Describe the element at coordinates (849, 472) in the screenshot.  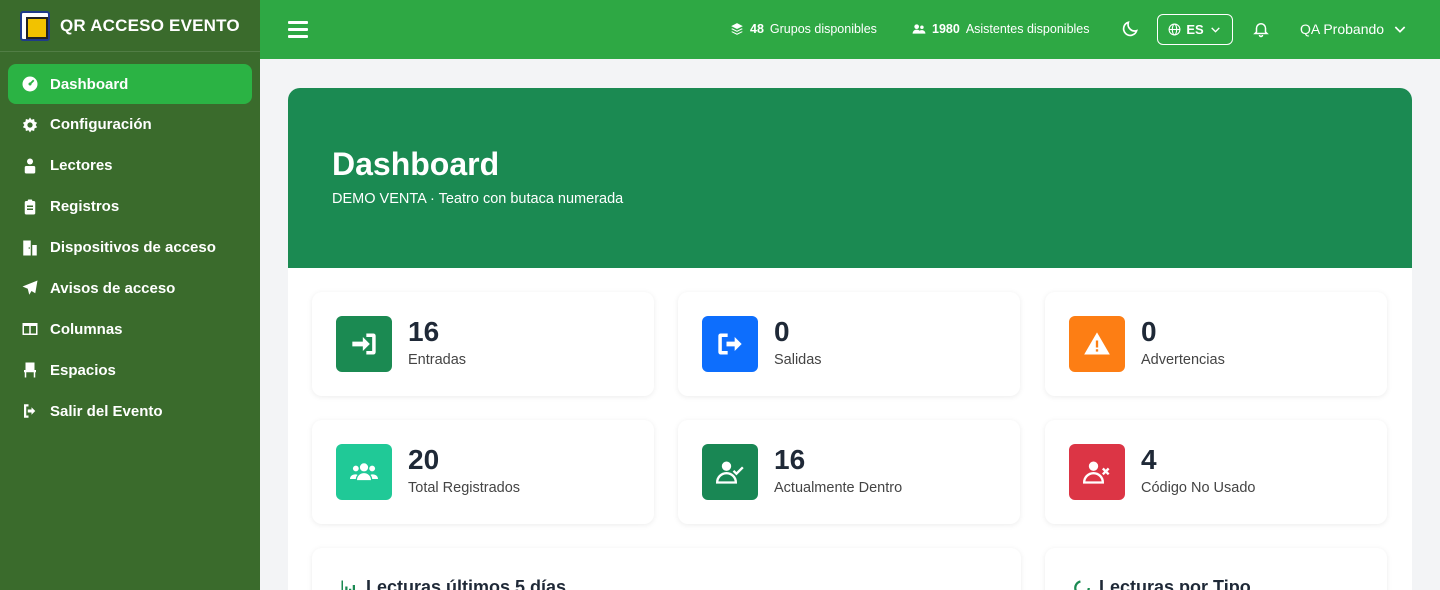
I see `stat-card-actualmente-dentro: 16 Actualmente Dentro` at that location.